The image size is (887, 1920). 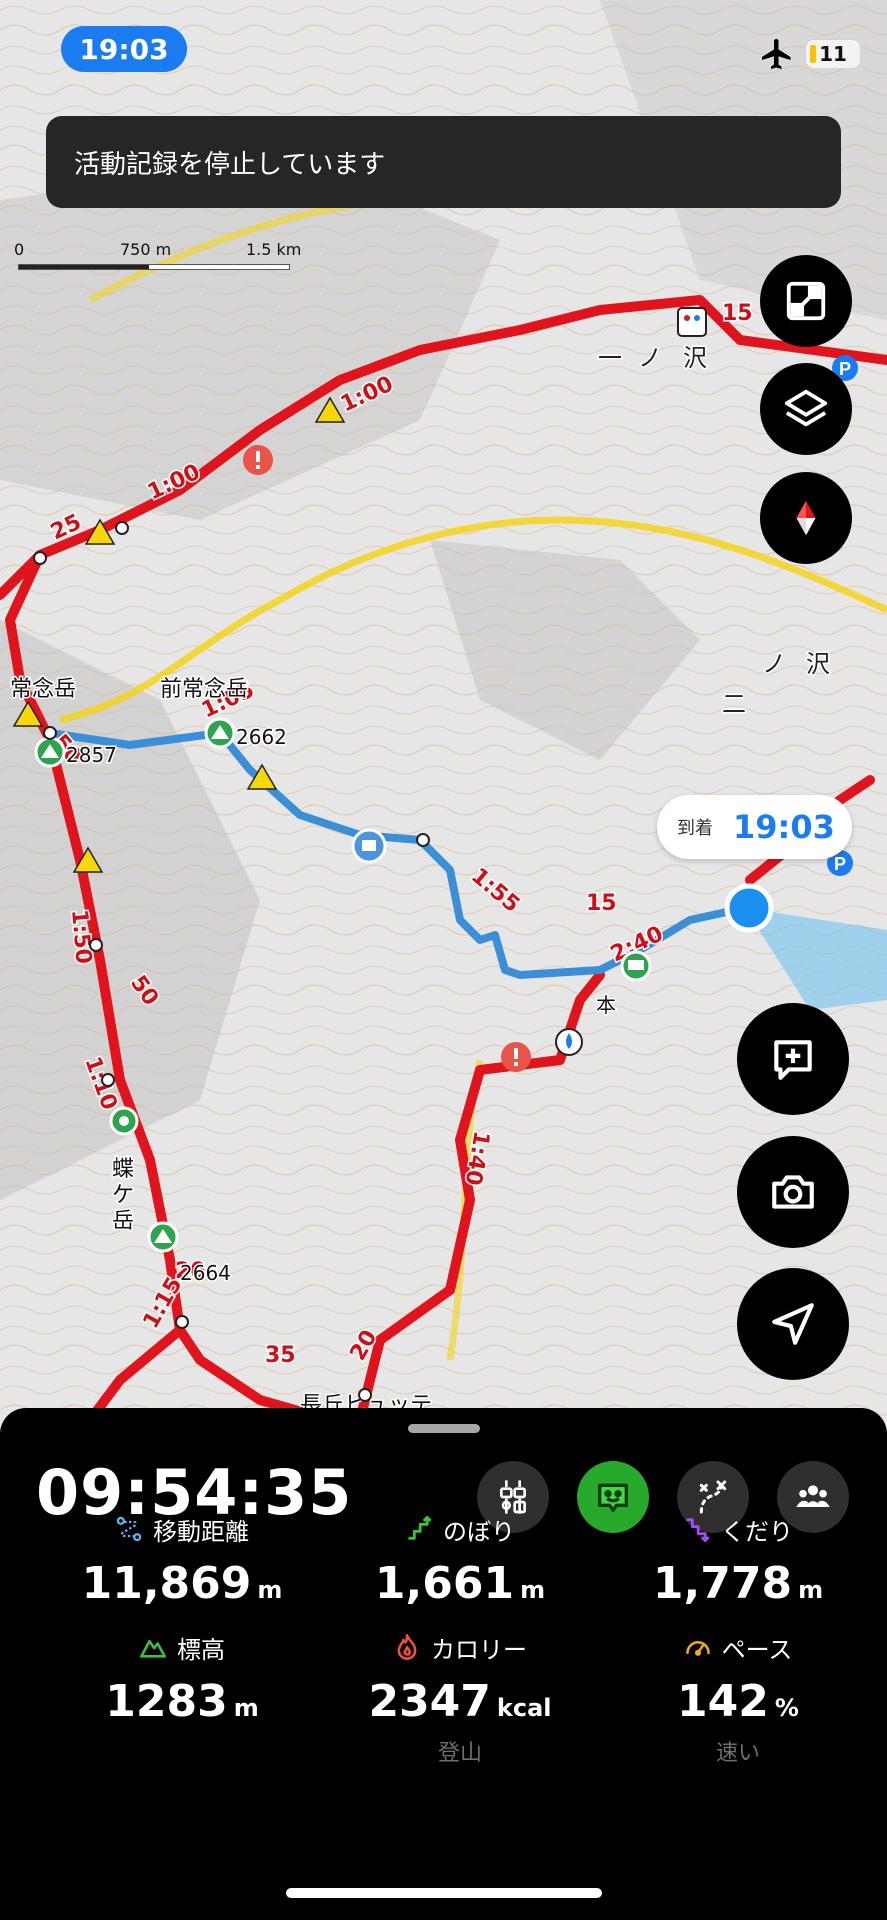 What do you see at coordinates (738, 1701) in the screenshot?
I see `stat-value: 142%` at bounding box center [738, 1701].